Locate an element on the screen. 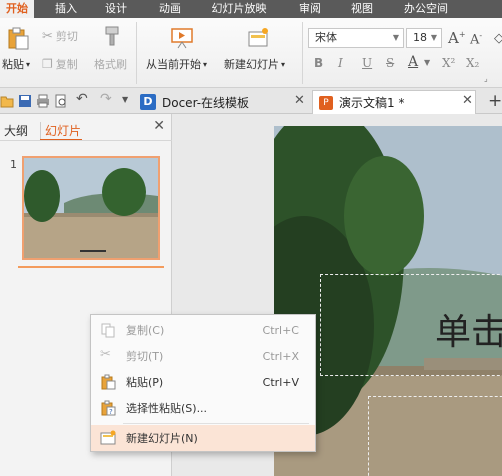 This screenshot has height=476, width=502. bold-button: B is located at coordinates (318, 63).